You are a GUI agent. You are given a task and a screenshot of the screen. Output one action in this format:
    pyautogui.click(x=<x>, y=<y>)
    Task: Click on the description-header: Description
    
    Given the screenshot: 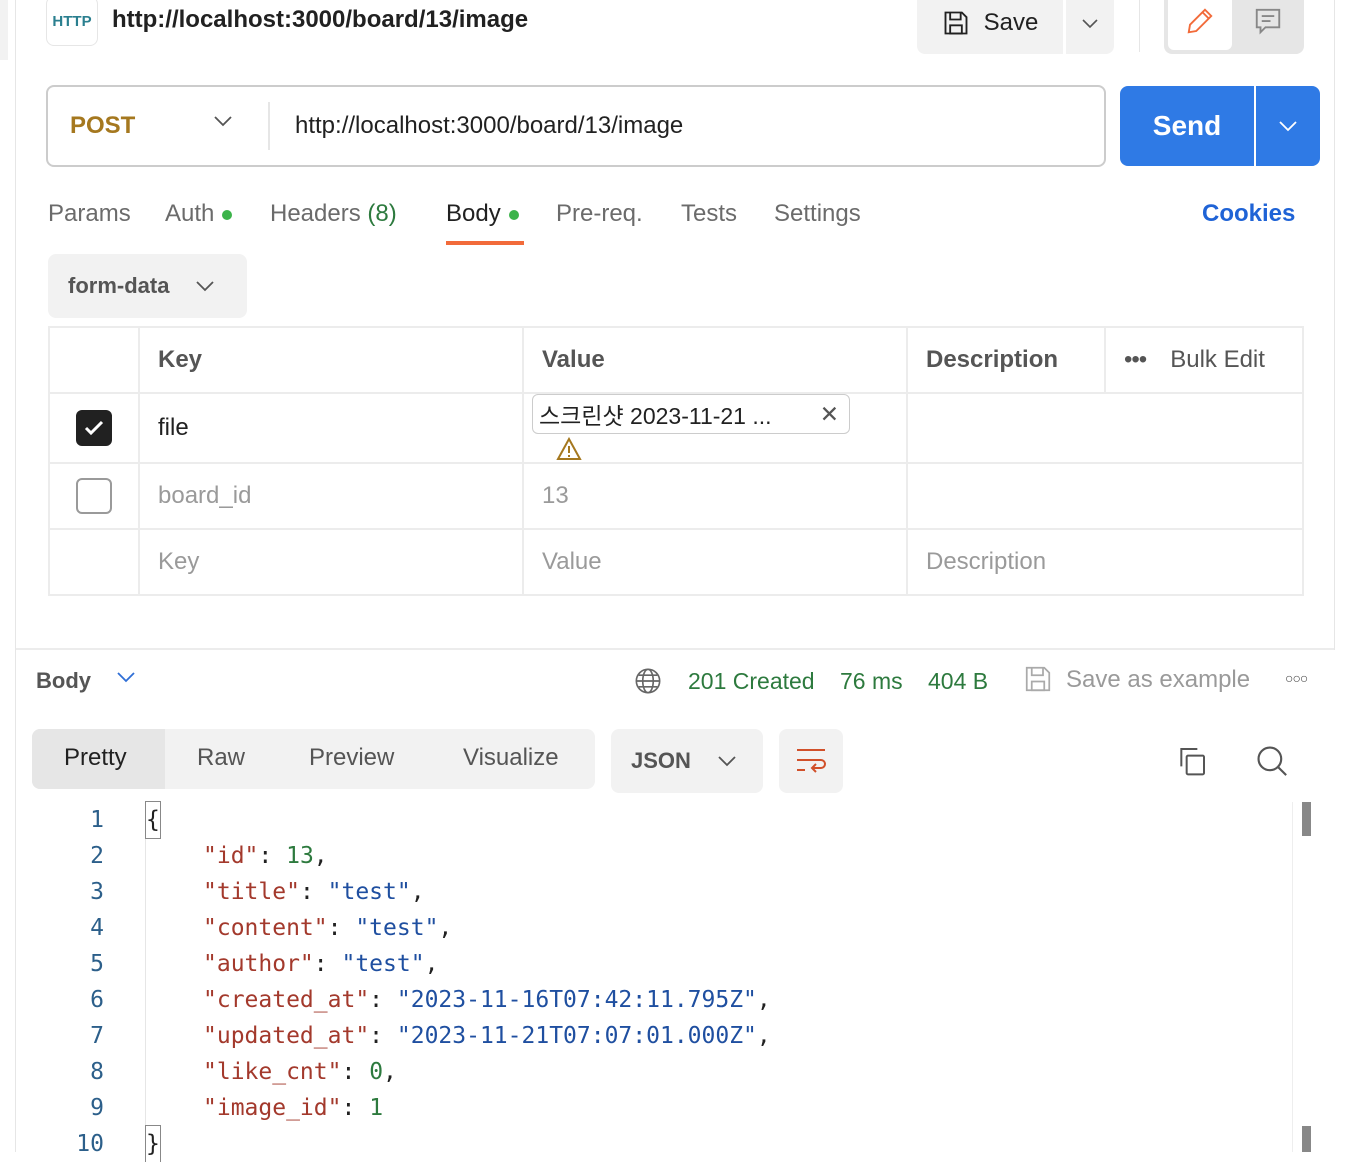 What is the action you would take?
    pyautogui.click(x=1005, y=360)
    